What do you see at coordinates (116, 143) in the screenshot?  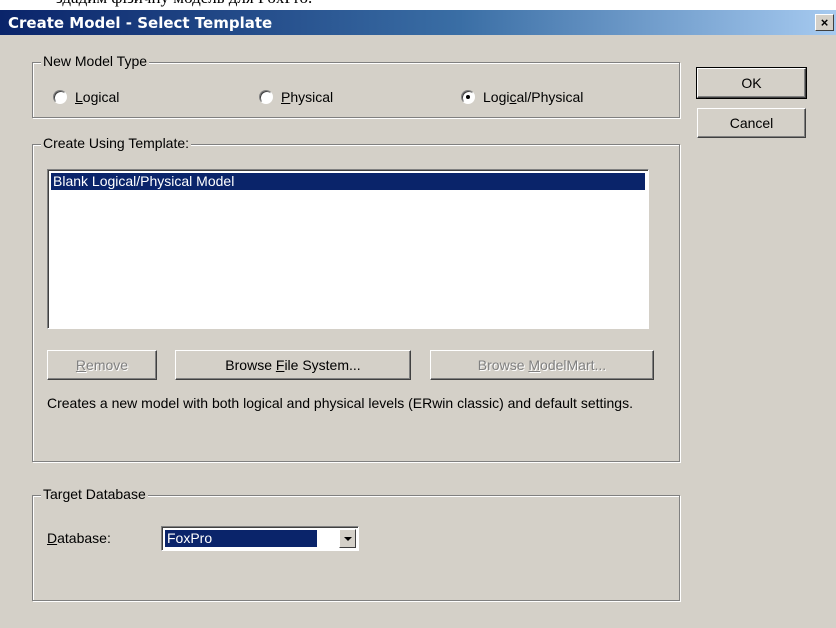 I see `template-legend: Create Using Template:` at bounding box center [116, 143].